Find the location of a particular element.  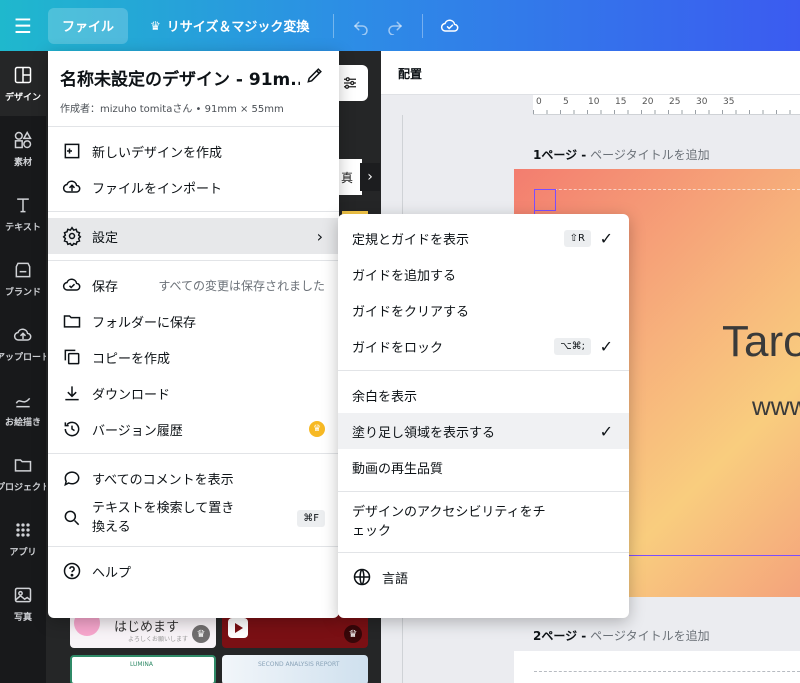

menu-item-label: ヘルプ is located at coordinates (112, 573).